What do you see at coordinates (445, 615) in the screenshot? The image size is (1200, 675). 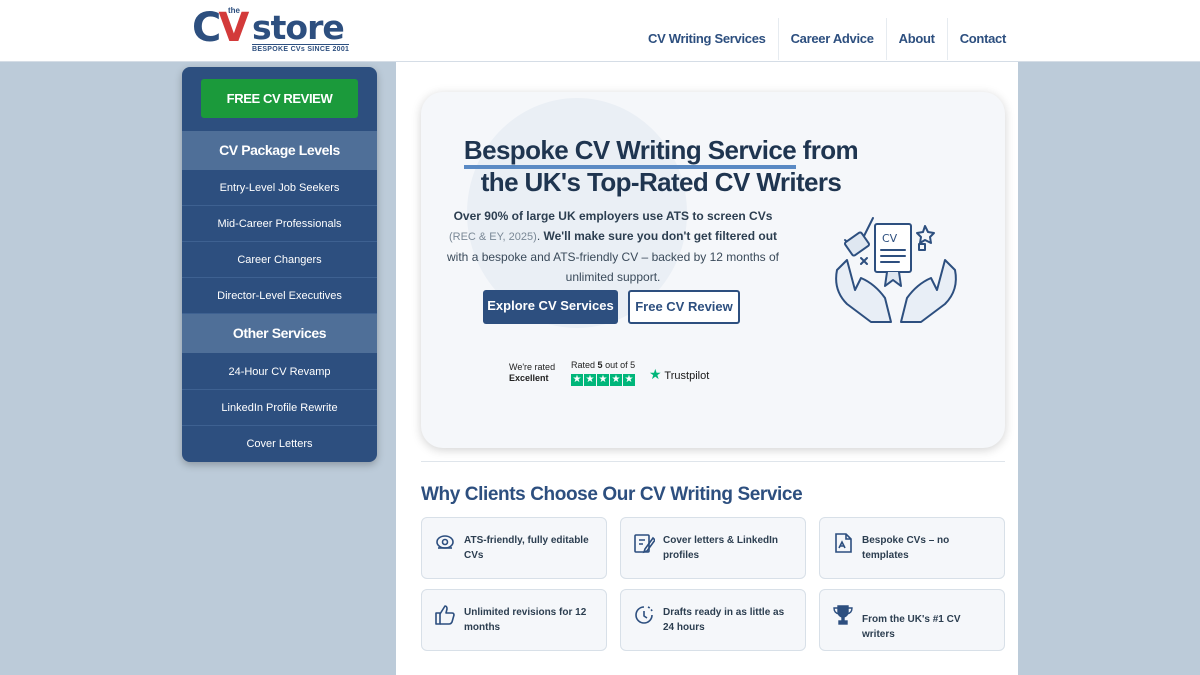 I see `thumbs-up-icon` at bounding box center [445, 615].